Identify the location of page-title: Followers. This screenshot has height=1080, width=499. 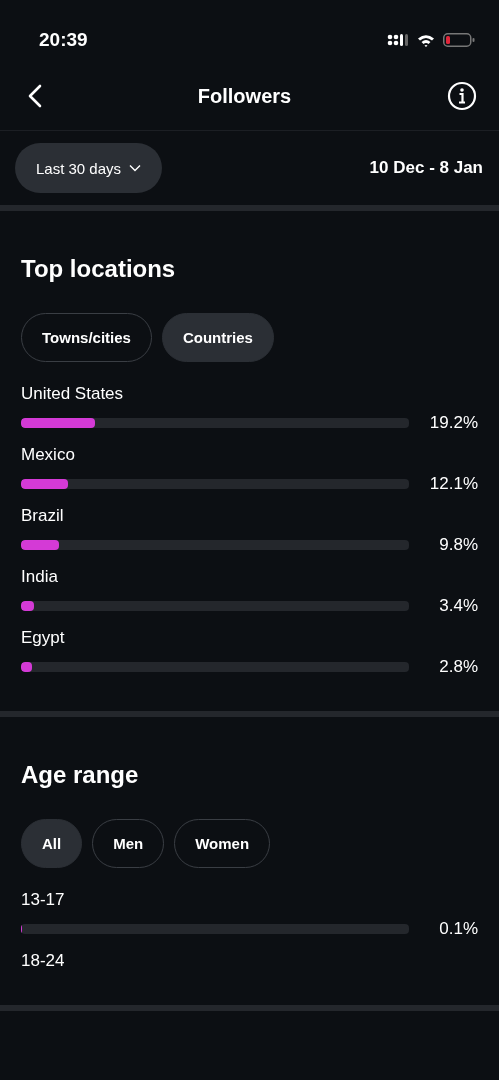
(244, 96).